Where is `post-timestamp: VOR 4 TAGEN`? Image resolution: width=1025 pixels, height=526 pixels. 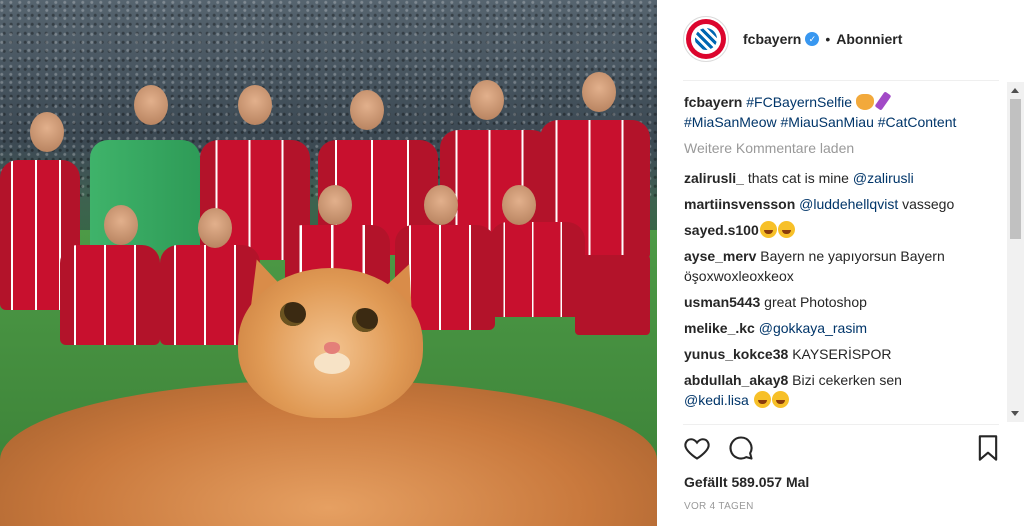 post-timestamp: VOR 4 TAGEN is located at coordinates (719, 506).